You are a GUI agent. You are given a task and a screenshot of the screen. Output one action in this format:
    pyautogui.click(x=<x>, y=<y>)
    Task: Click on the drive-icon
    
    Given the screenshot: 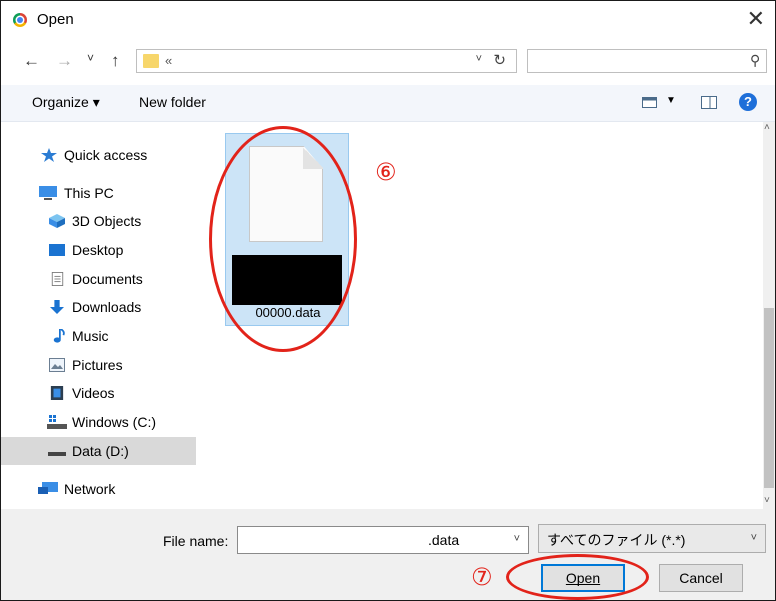 What is the action you would take?
    pyautogui.click(x=57, y=454)
    